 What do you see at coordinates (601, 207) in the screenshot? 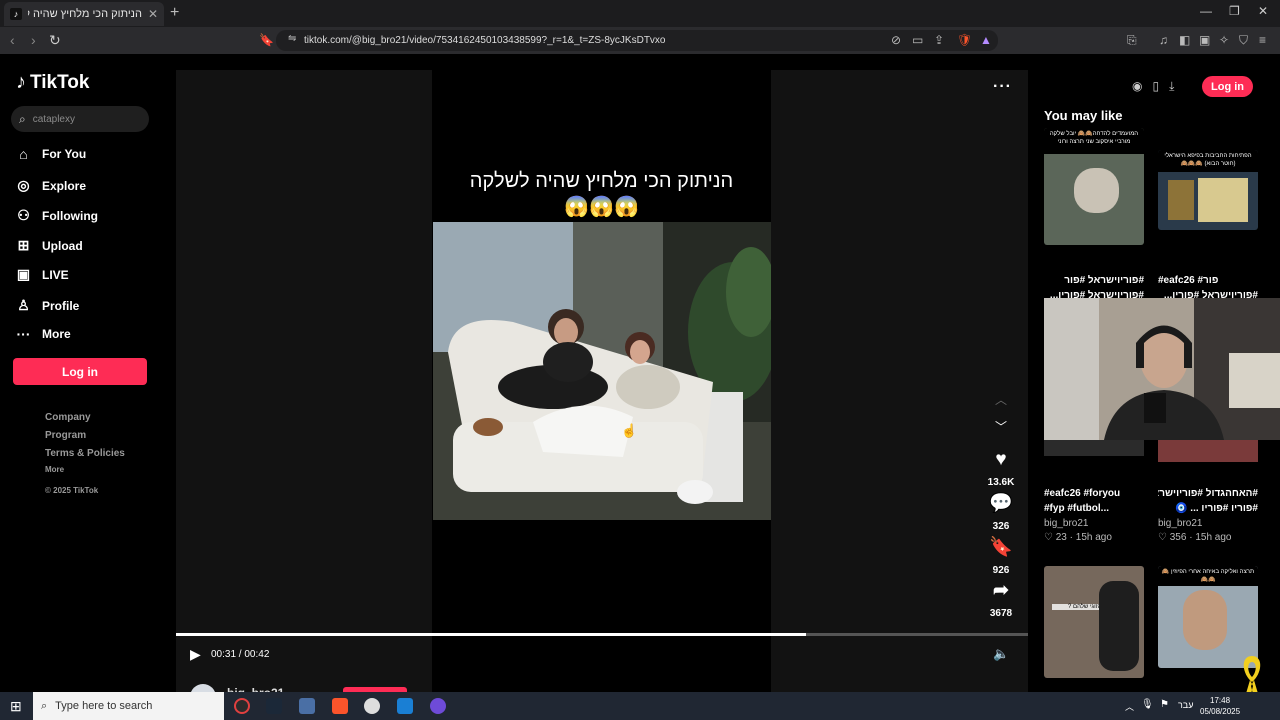
I see `caption-line-2: 😱😱😱` at bounding box center [601, 207].